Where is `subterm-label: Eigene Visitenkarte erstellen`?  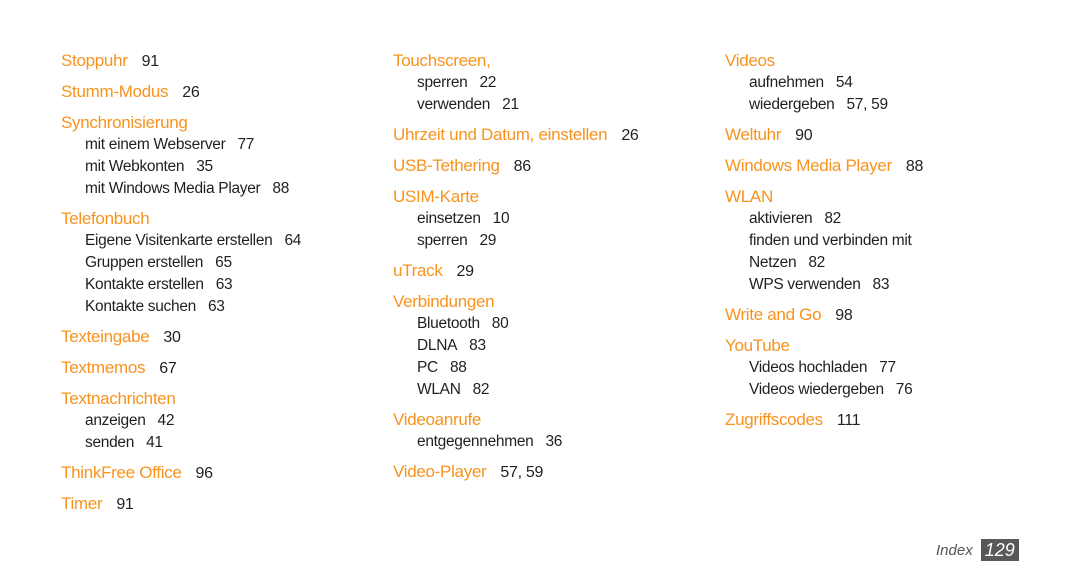 subterm-label: Eigene Visitenkarte erstellen is located at coordinates (179, 240).